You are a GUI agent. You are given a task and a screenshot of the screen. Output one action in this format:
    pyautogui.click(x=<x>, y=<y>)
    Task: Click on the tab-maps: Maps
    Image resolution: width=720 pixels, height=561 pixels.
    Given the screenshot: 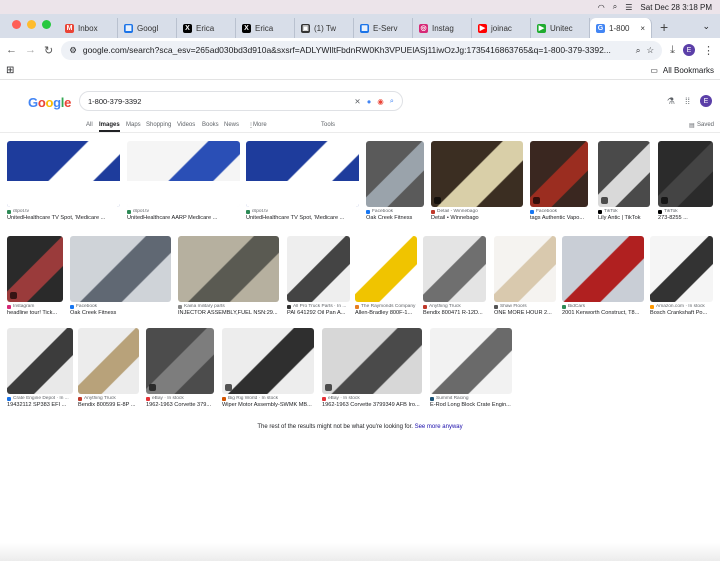 What is the action you would take?
    pyautogui.click(x=133, y=125)
    